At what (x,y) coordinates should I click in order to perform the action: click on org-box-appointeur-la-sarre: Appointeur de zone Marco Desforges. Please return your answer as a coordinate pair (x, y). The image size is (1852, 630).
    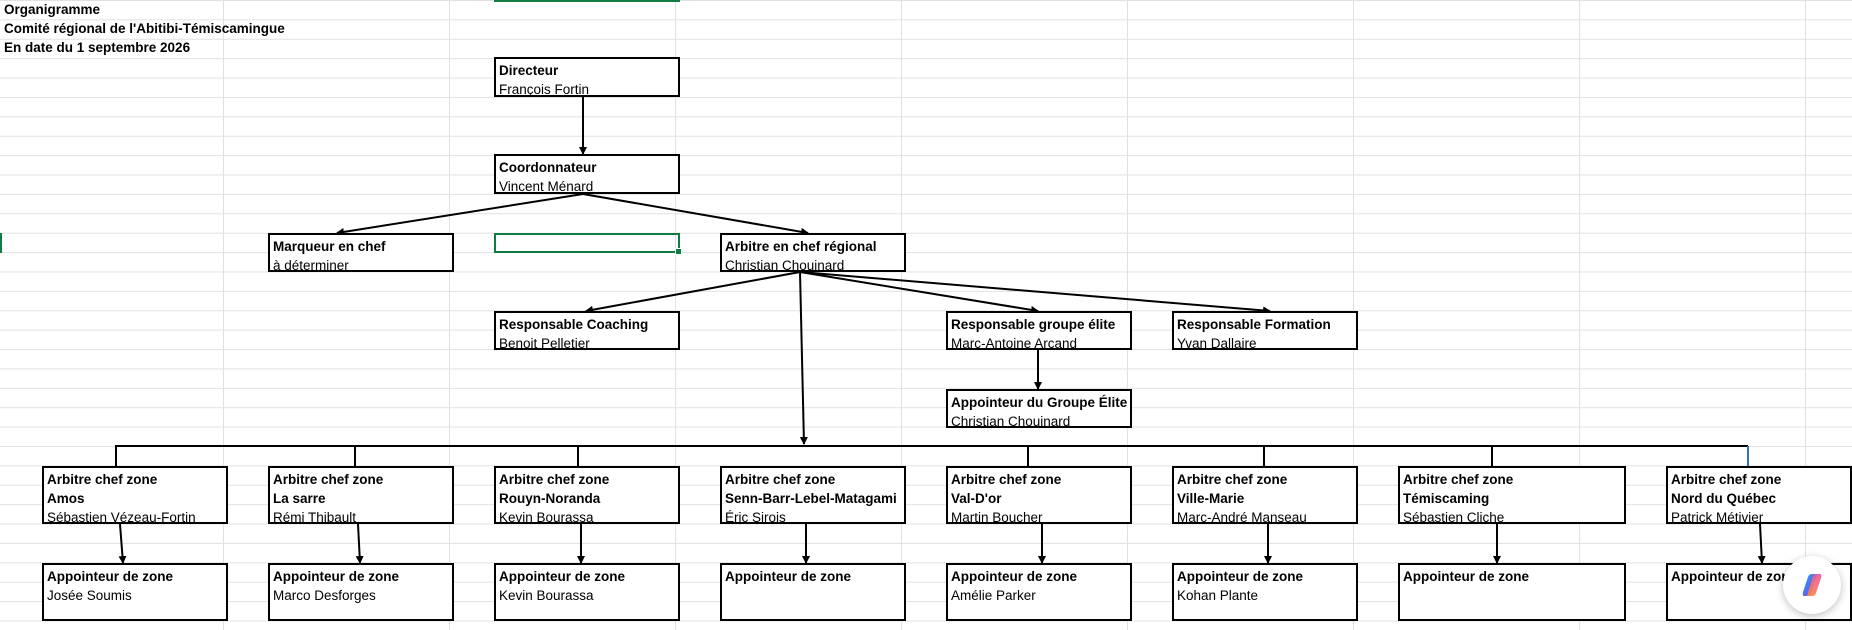
    Looking at the image, I should click on (361, 592).